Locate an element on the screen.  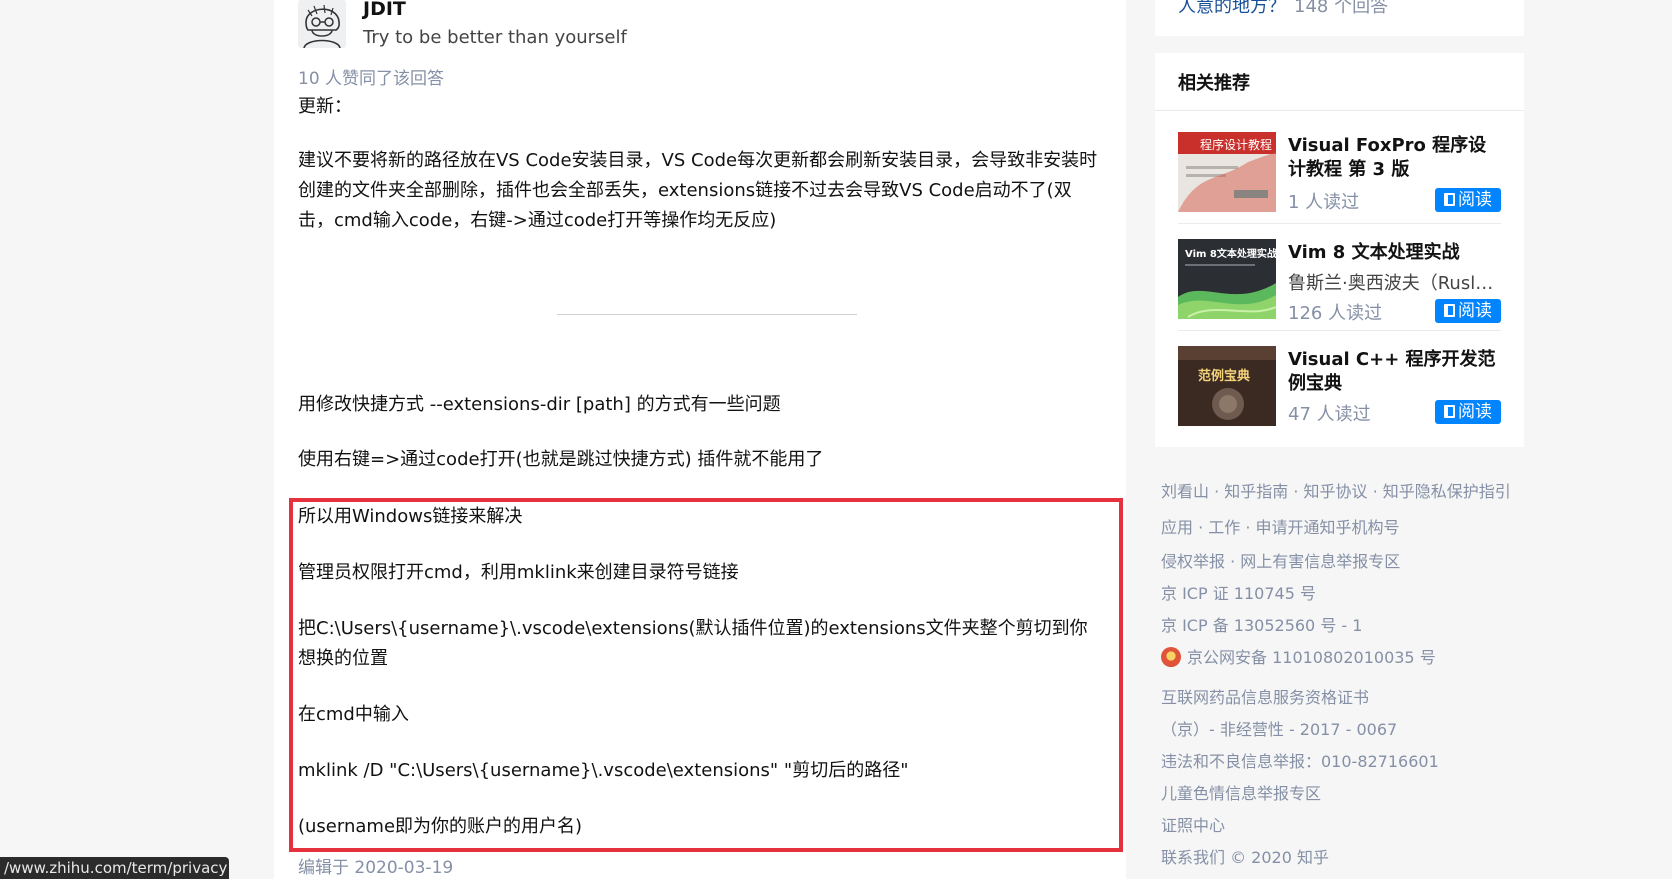
answer-paragraph: 用修改快捷方式 --extensions-dir [path] 的方式有一些问题 is located at coordinates (539, 404).